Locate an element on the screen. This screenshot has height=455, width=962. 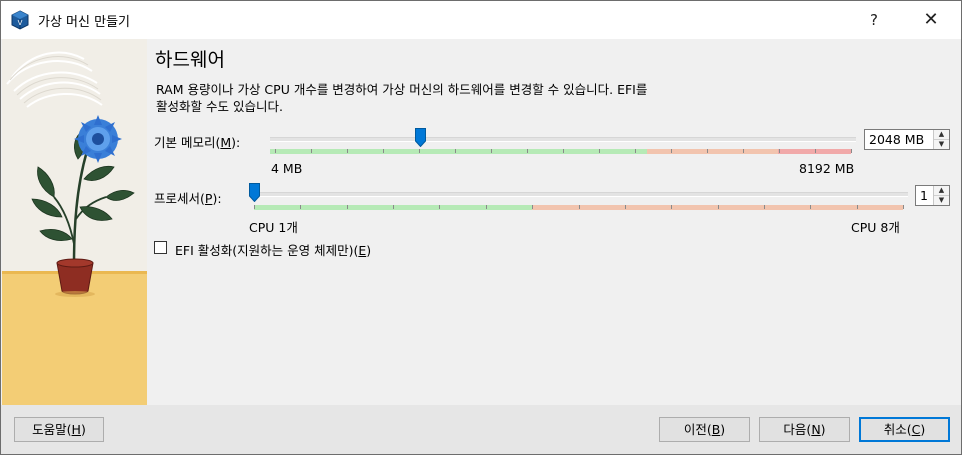
memory-spin-arrows: ▲ ▼ is located at coordinates (941, 139).